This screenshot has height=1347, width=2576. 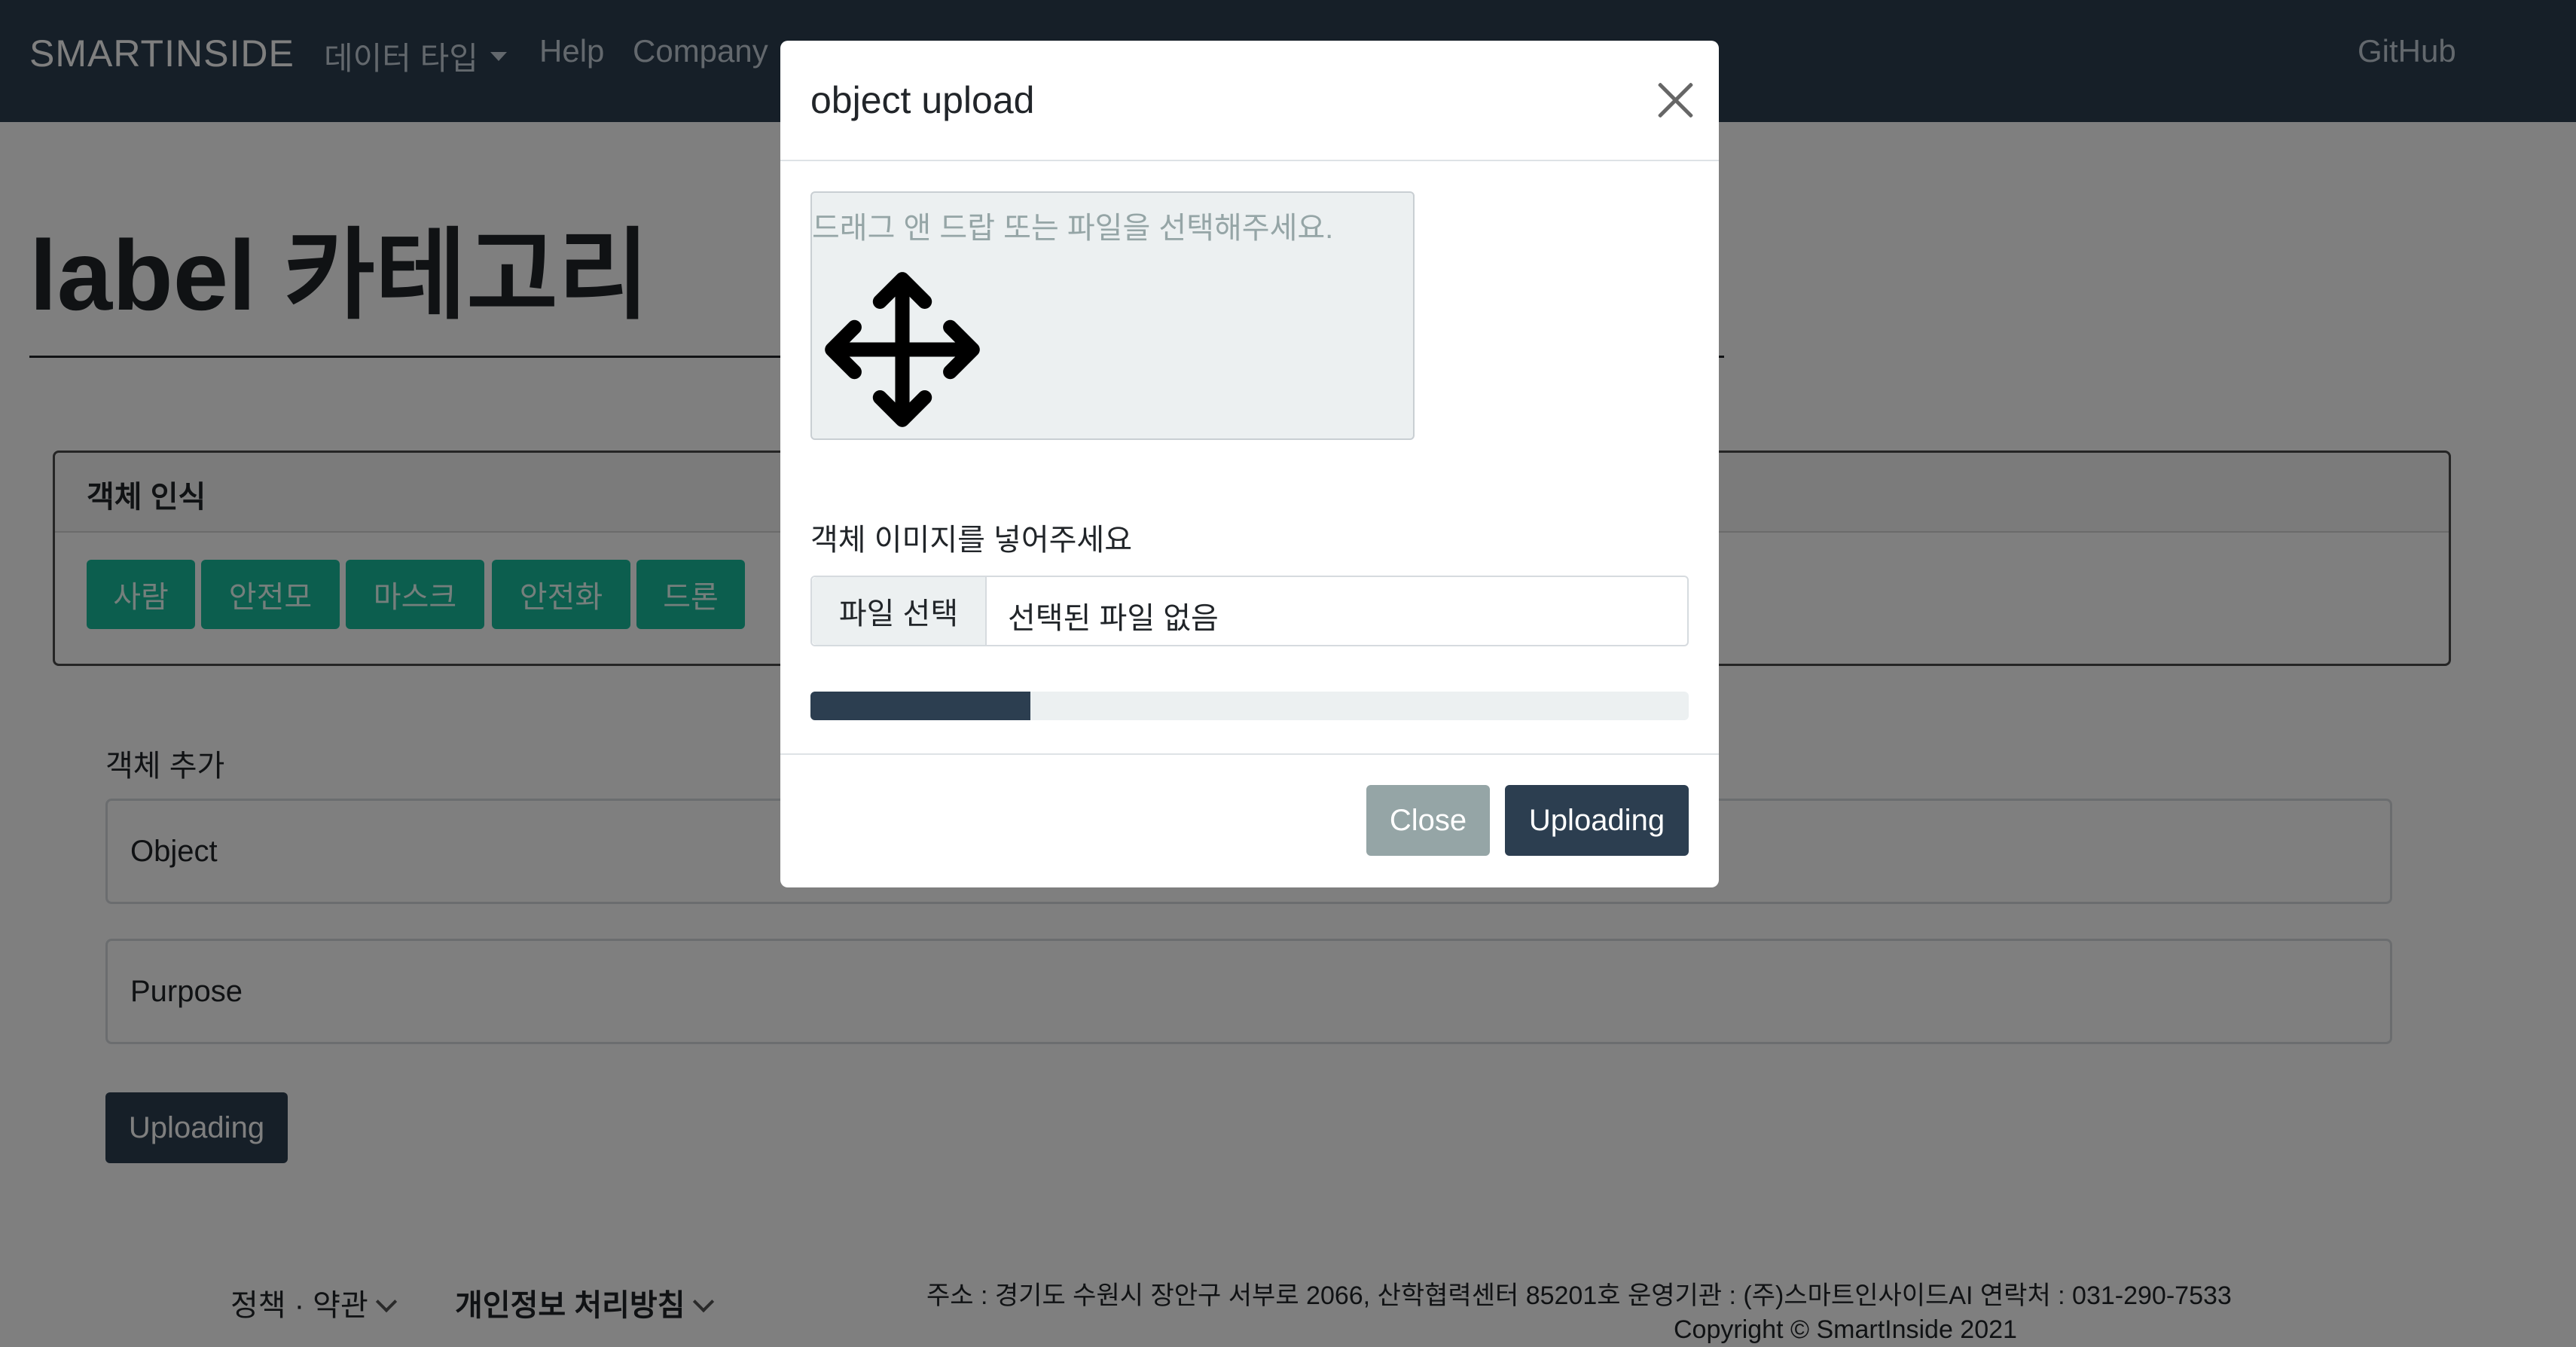 What do you see at coordinates (1428, 820) in the screenshot?
I see `close-button: Close` at bounding box center [1428, 820].